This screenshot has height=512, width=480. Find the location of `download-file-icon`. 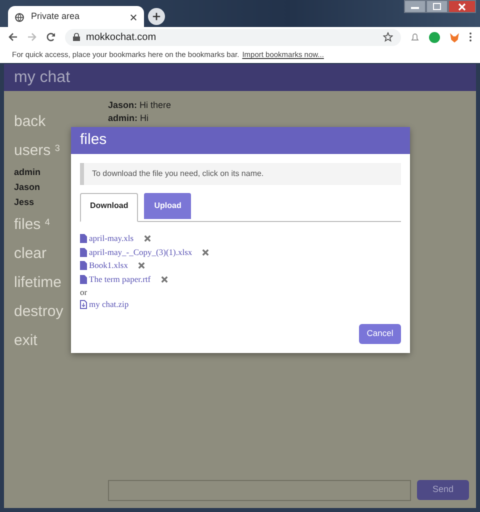

download-file-icon is located at coordinates (83, 305).